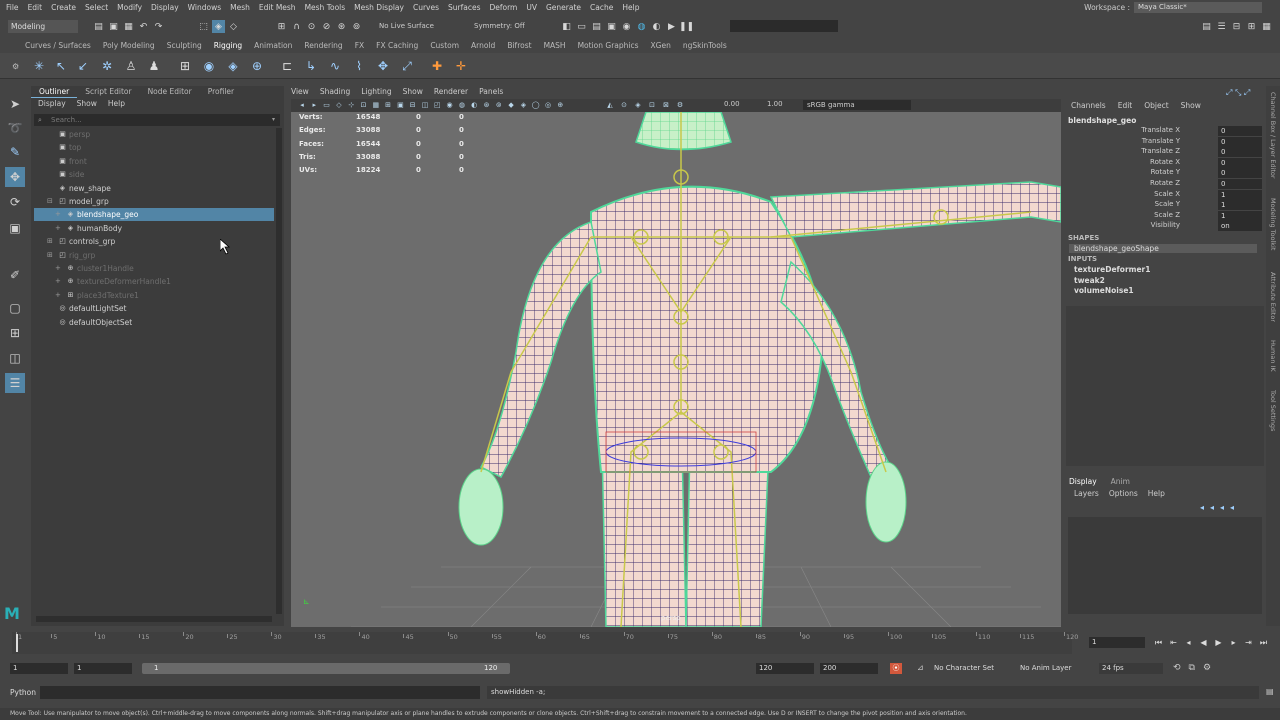 The height and width of the screenshot is (720, 1280). Describe the element at coordinates (325, 7) in the screenshot. I see `menu-mesh-tools: Mesh Tools` at that location.